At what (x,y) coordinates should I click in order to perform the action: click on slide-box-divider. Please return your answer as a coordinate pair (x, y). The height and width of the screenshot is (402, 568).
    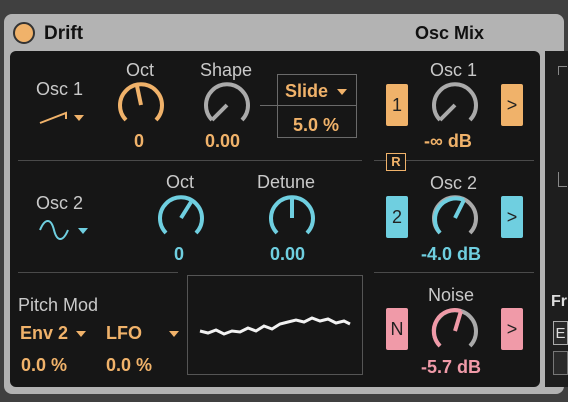
    Looking at the image, I should click on (317, 105).